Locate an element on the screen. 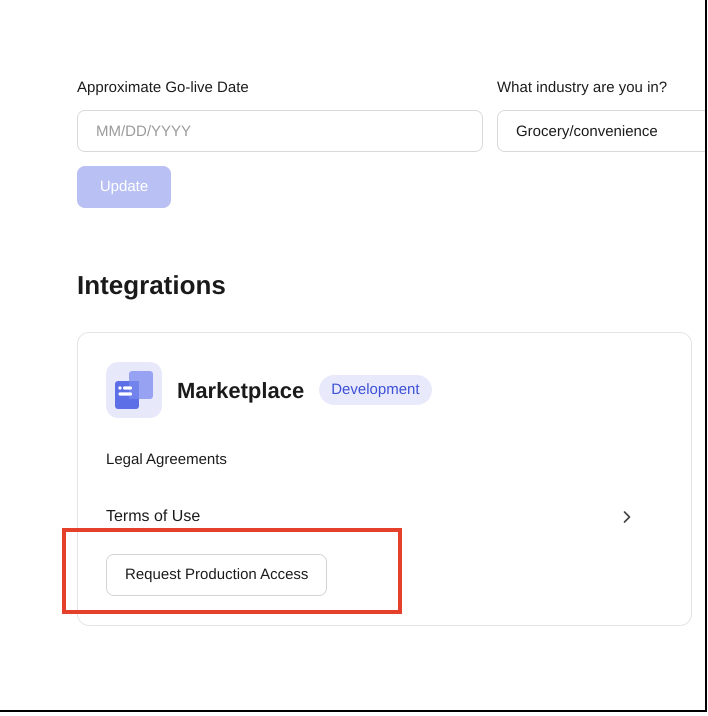  field-label: Approximate Go-live Date is located at coordinates (163, 88).